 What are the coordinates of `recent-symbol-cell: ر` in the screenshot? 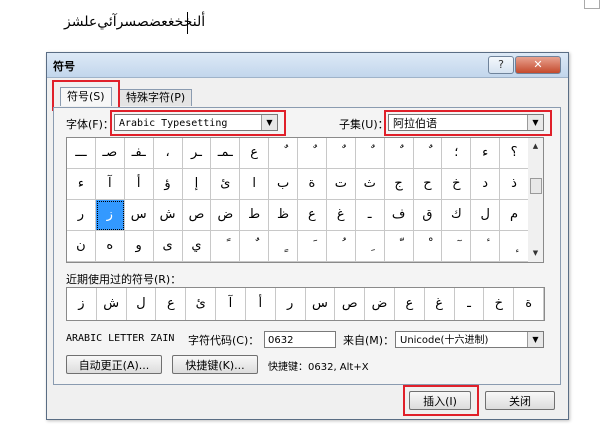 It's located at (291, 304).